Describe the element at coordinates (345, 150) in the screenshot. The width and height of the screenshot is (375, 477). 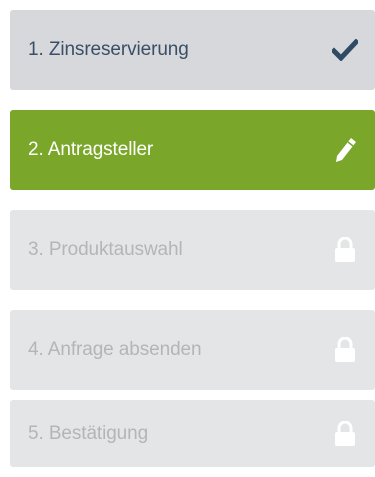
I see `pencil-icon` at that location.